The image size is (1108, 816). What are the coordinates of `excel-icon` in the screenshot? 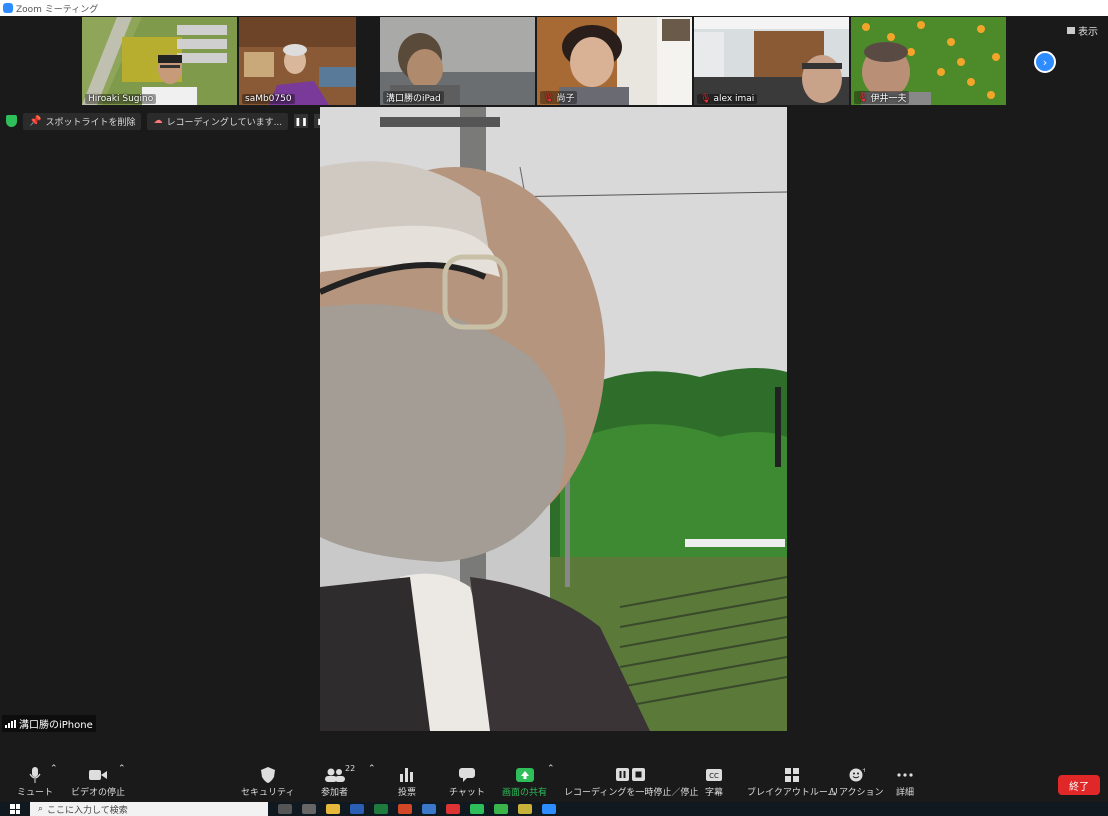 It's located at (381, 809).